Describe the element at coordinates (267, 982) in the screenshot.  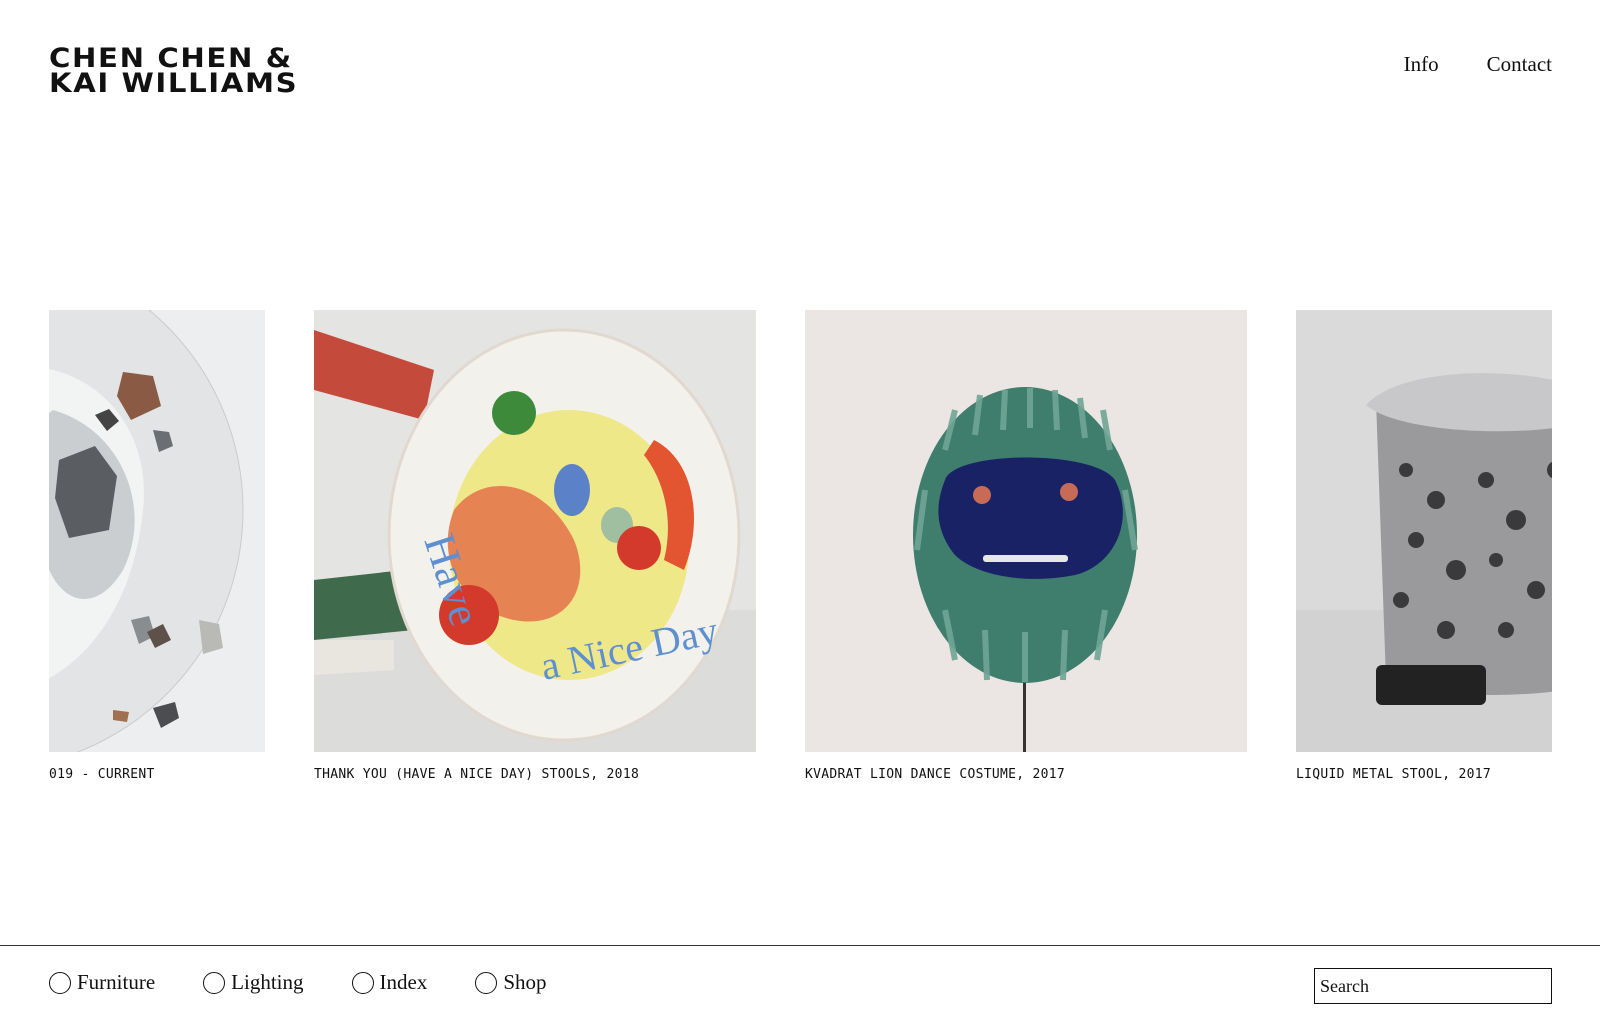
I see `filter-label: Lighting` at that location.